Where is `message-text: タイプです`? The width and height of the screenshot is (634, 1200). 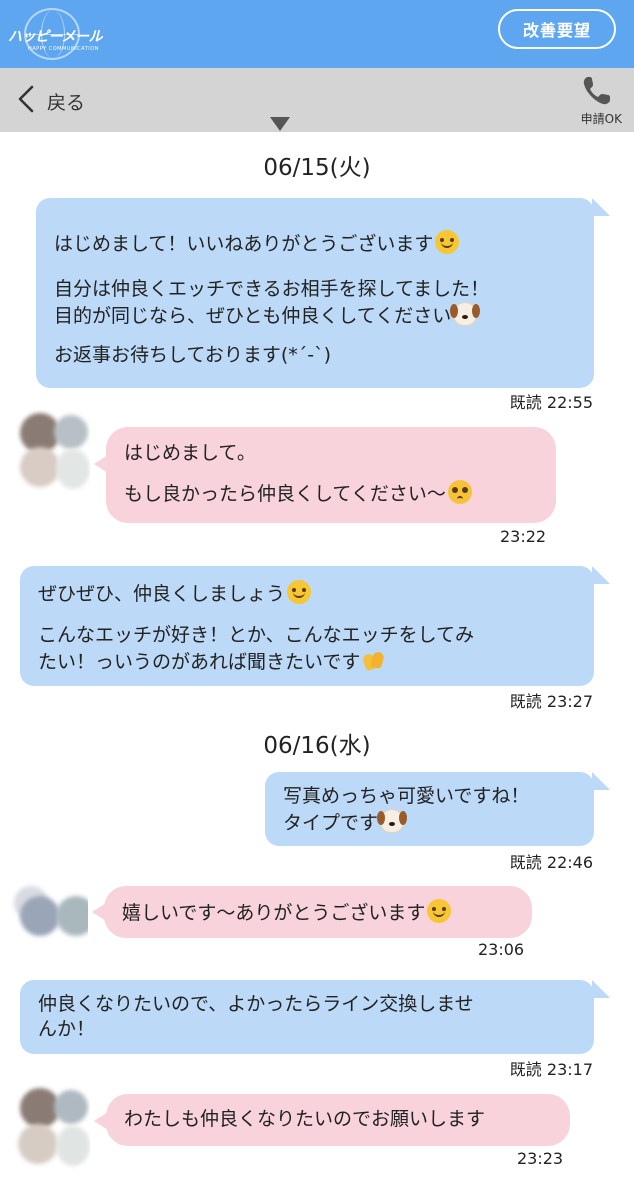
message-text: タイプです is located at coordinates (331, 823).